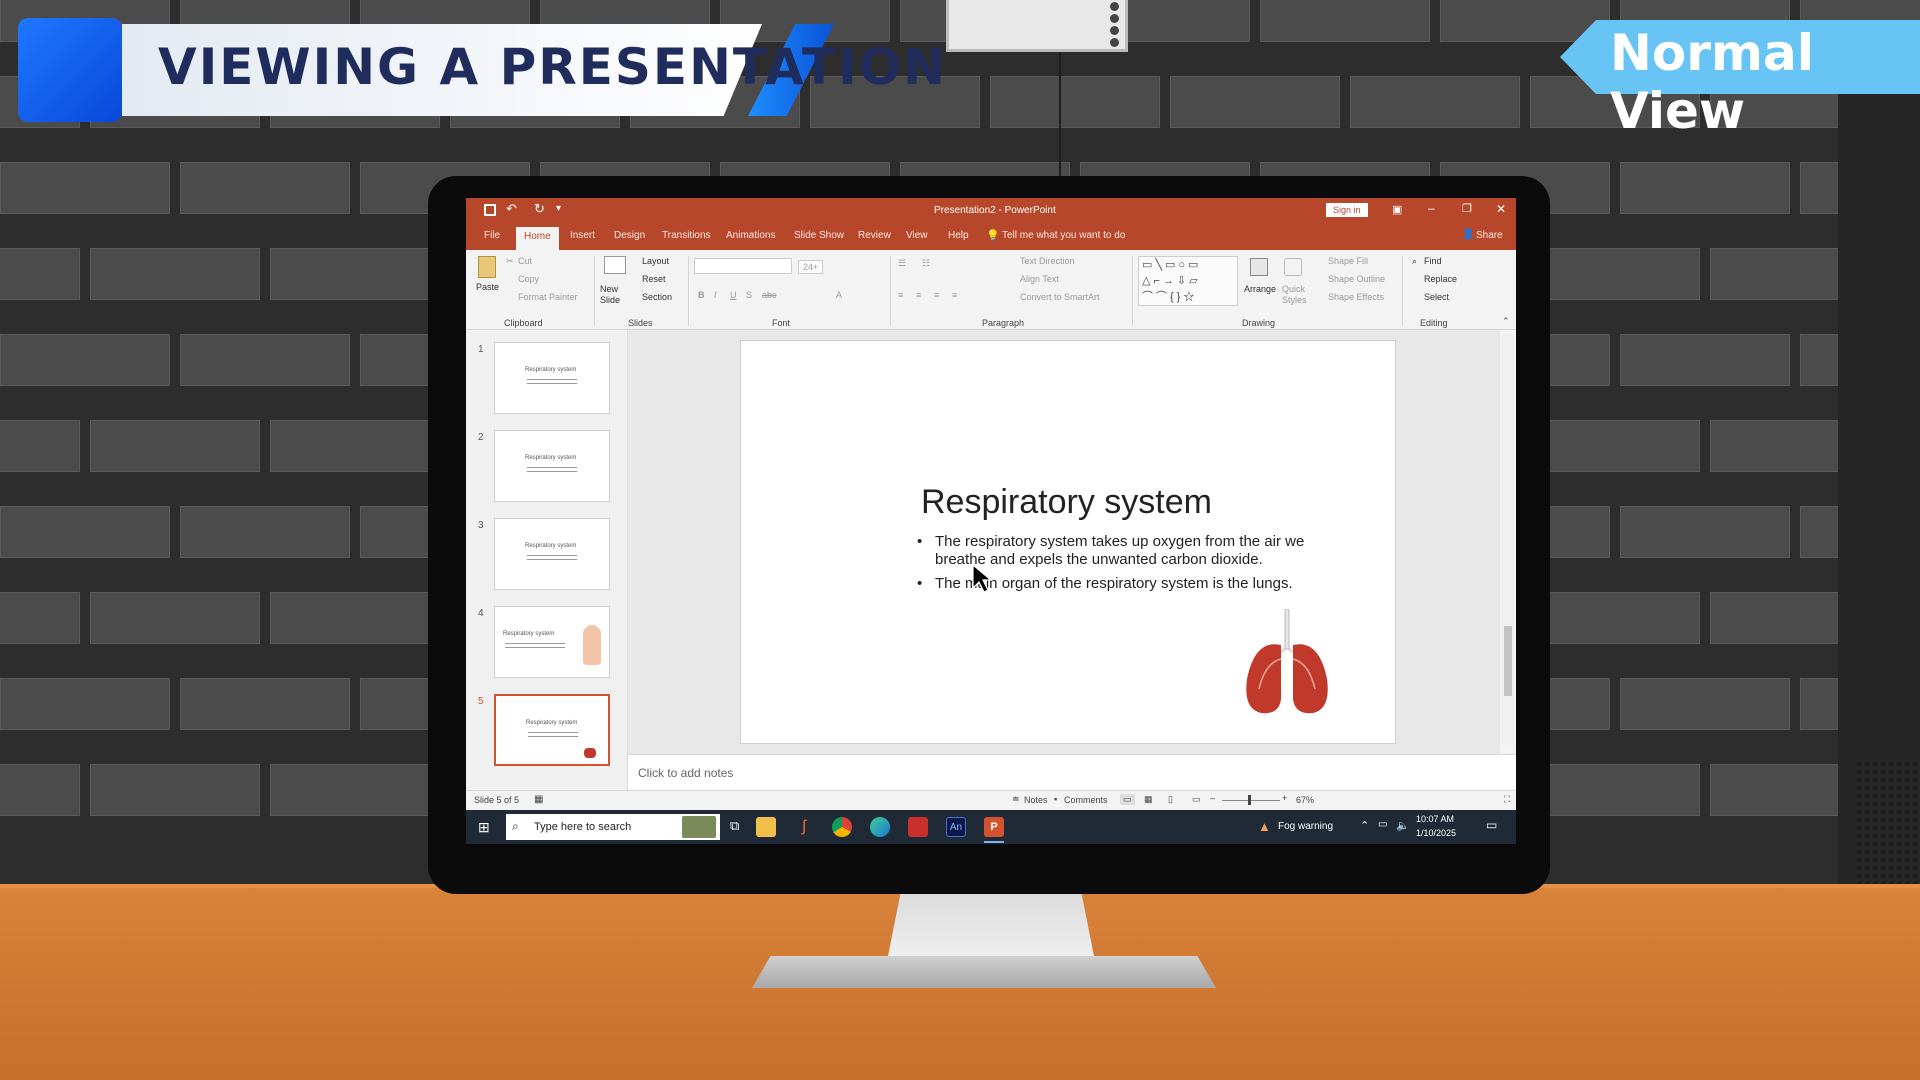 This screenshot has width=1920, height=1080. What do you see at coordinates (1063, 235) in the screenshot?
I see `tell-me-search: Tell me what you want to do` at bounding box center [1063, 235].